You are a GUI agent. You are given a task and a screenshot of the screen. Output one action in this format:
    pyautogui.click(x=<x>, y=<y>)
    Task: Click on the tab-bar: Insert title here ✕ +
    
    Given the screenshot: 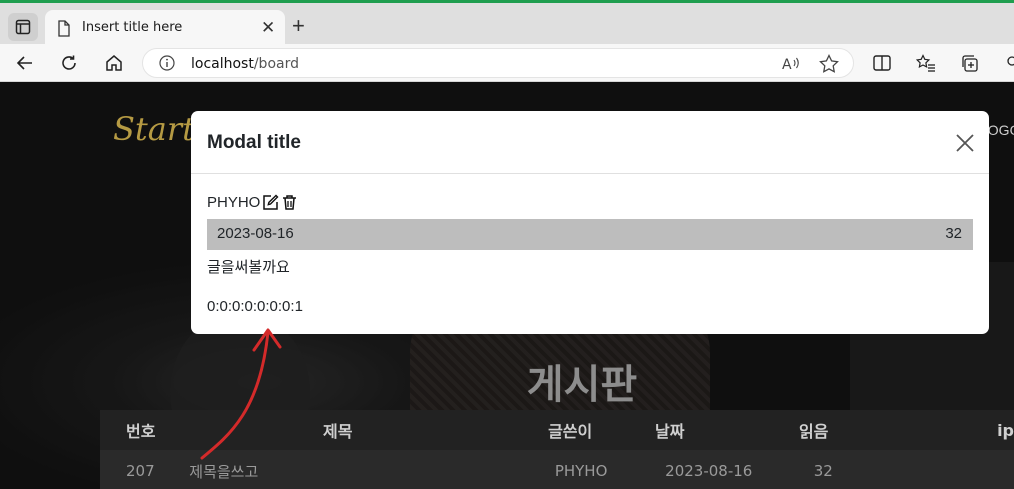 What is the action you would take?
    pyautogui.click(x=507, y=25)
    